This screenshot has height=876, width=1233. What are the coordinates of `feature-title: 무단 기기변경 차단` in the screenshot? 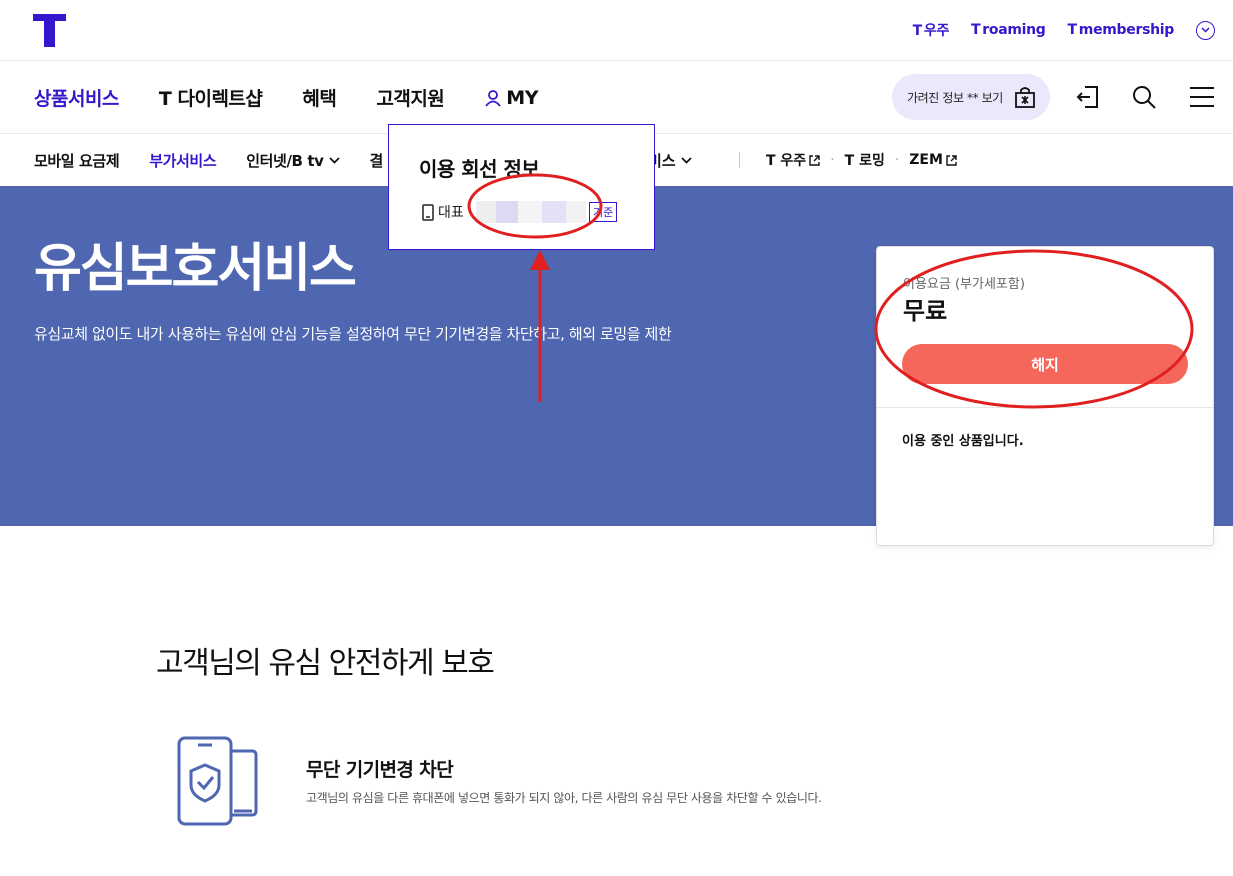 It's located at (380, 770).